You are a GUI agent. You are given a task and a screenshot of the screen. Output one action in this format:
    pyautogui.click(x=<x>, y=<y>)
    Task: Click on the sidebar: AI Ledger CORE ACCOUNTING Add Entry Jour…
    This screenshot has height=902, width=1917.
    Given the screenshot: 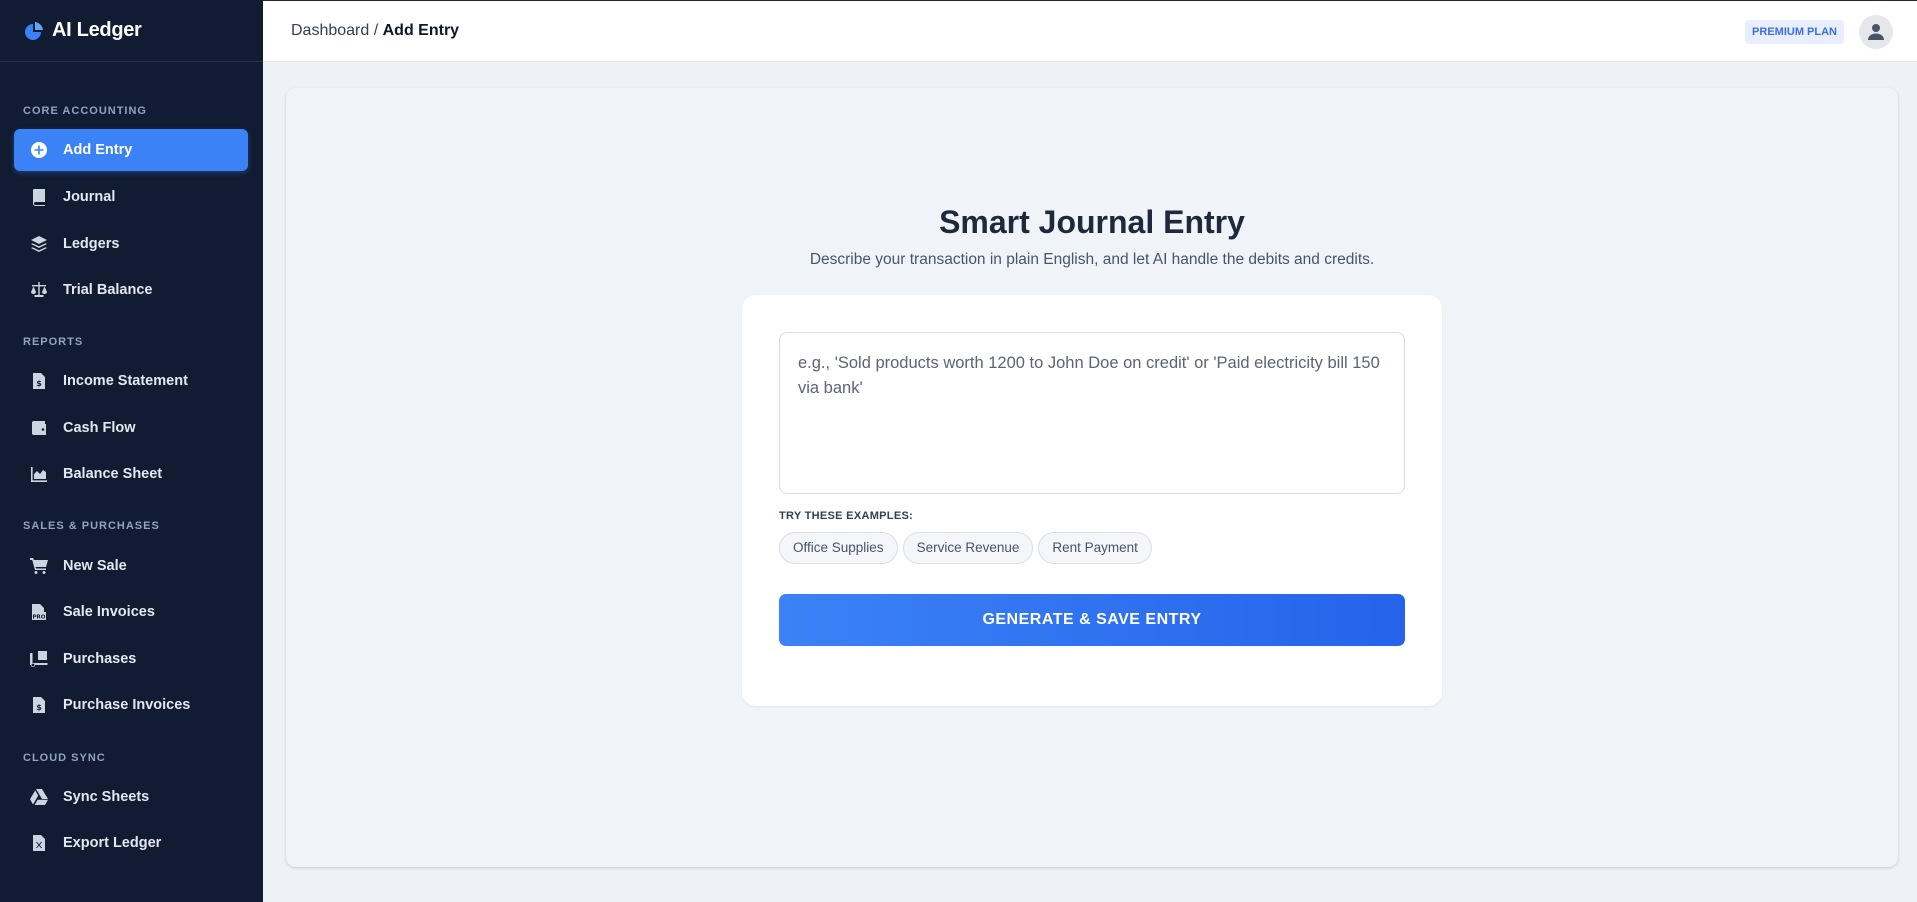 What is the action you would take?
    pyautogui.click(x=131, y=451)
    